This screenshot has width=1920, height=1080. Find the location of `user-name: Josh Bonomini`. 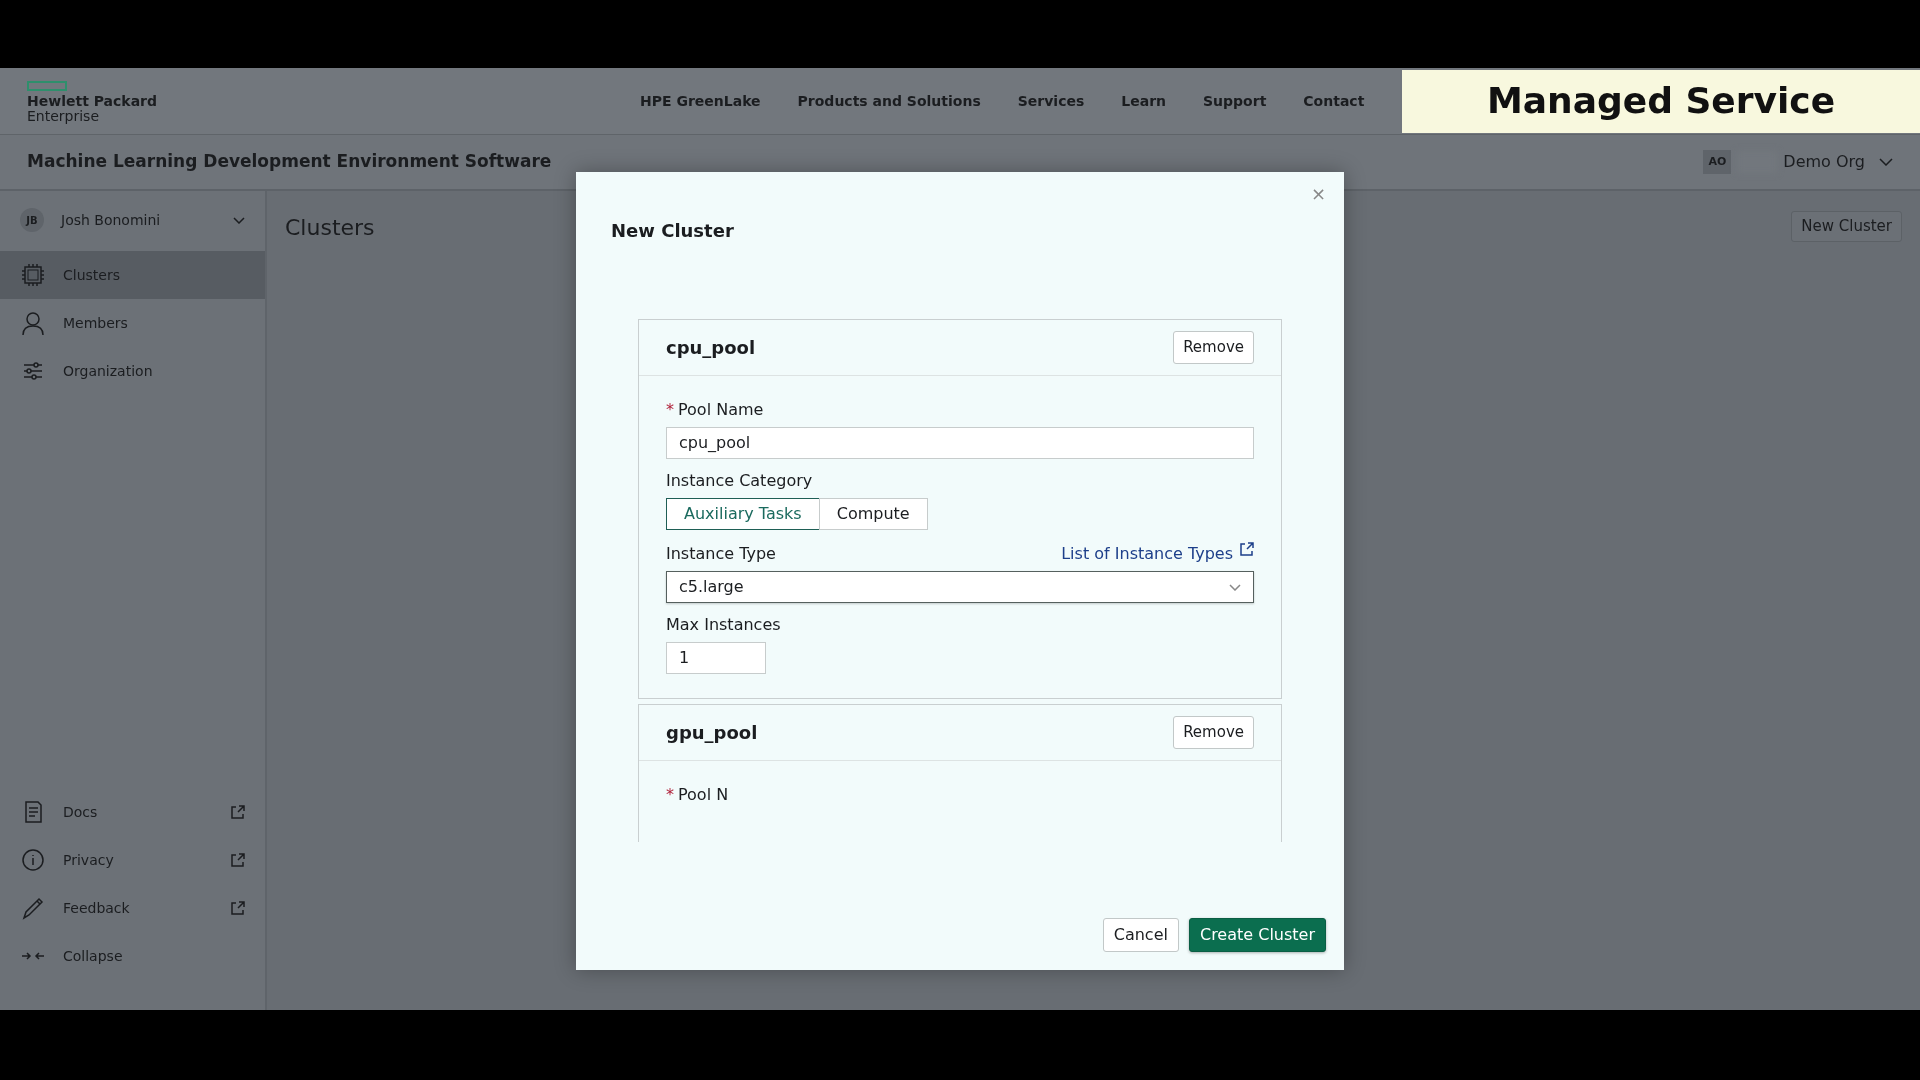

user-name: Josh Bonomini is located at coordinates (111, 220).